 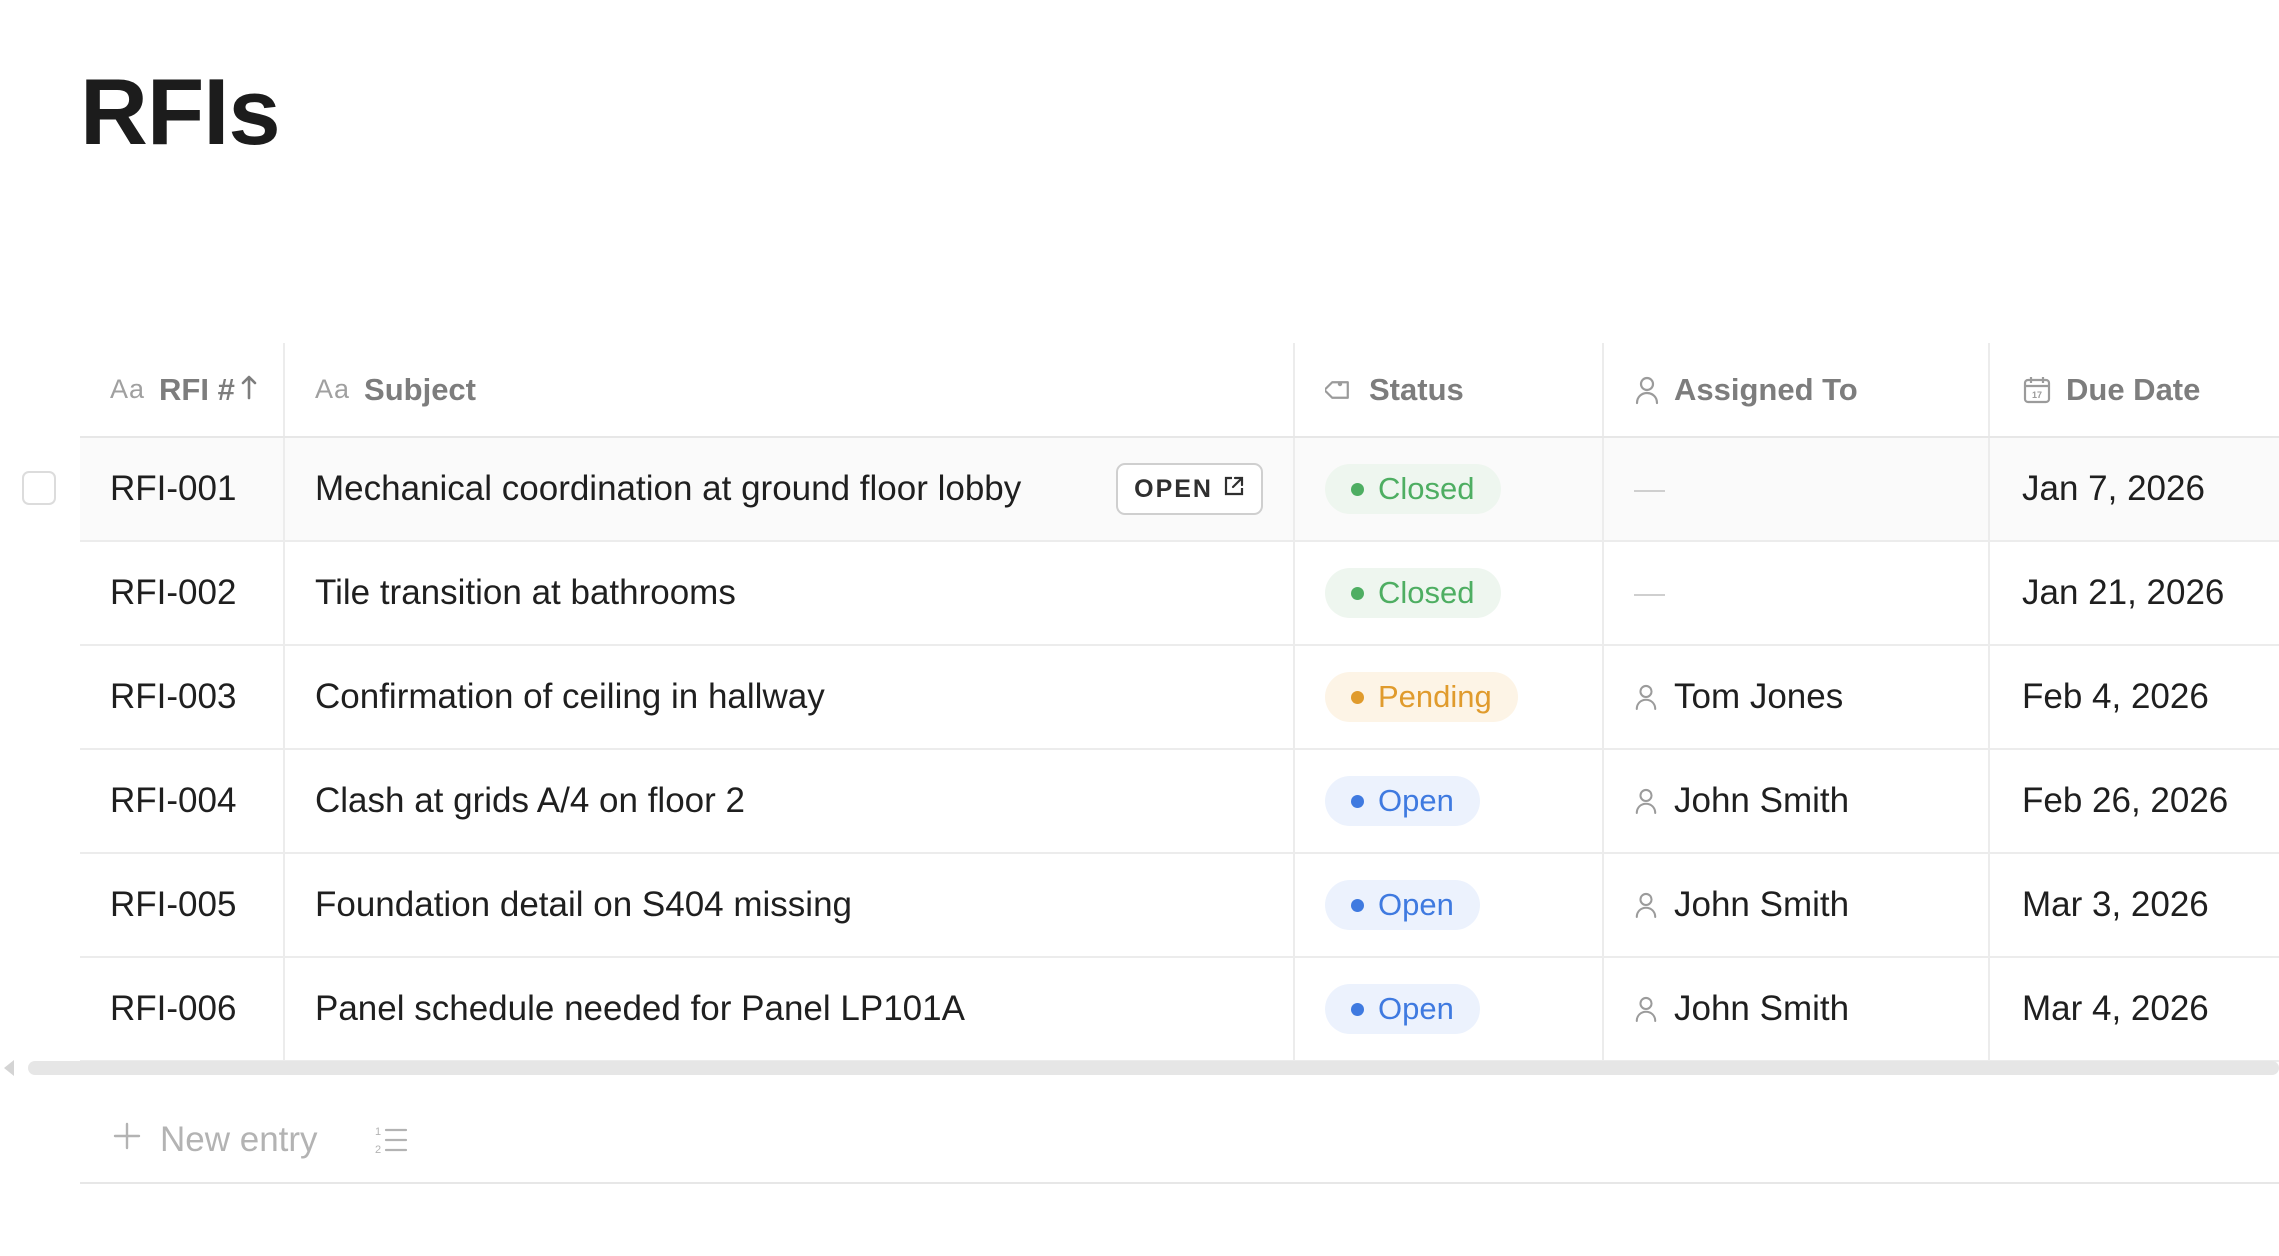 I want to click on cell-rfi: RFI-003, so click(x=182, y=697).